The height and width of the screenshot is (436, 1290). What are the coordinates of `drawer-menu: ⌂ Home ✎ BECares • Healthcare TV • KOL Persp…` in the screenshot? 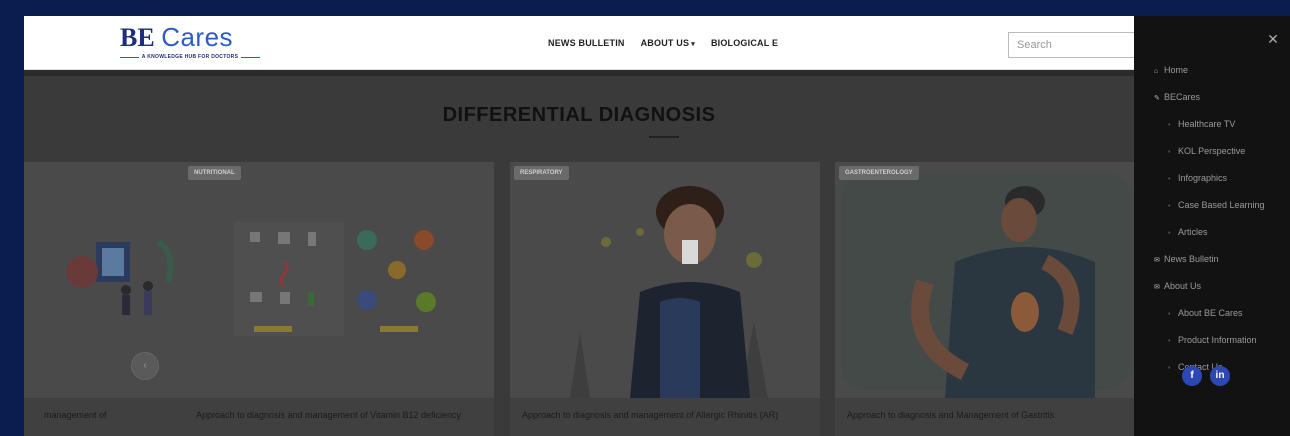 It's located at (1221, 226).